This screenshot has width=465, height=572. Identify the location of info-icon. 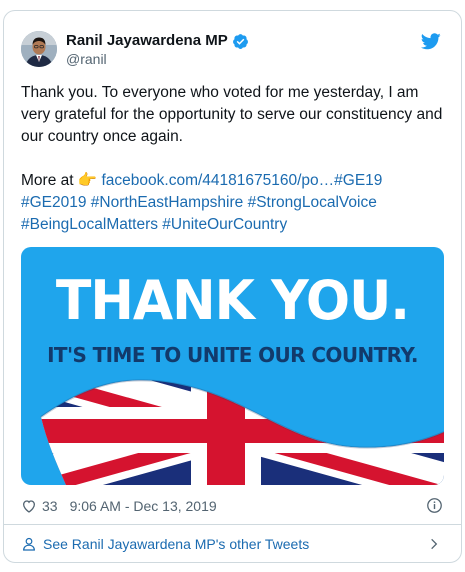
(434, 505).